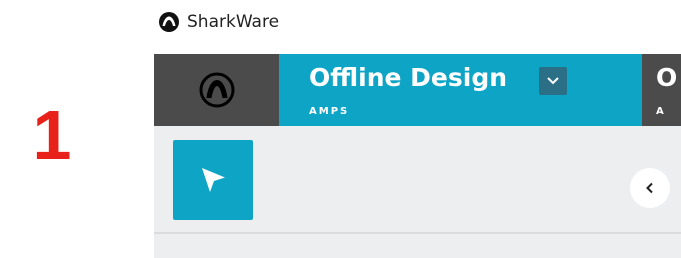 The width and height of the screenshot is (681, 258). I want to click on home-logo-button, so click(216, 90).